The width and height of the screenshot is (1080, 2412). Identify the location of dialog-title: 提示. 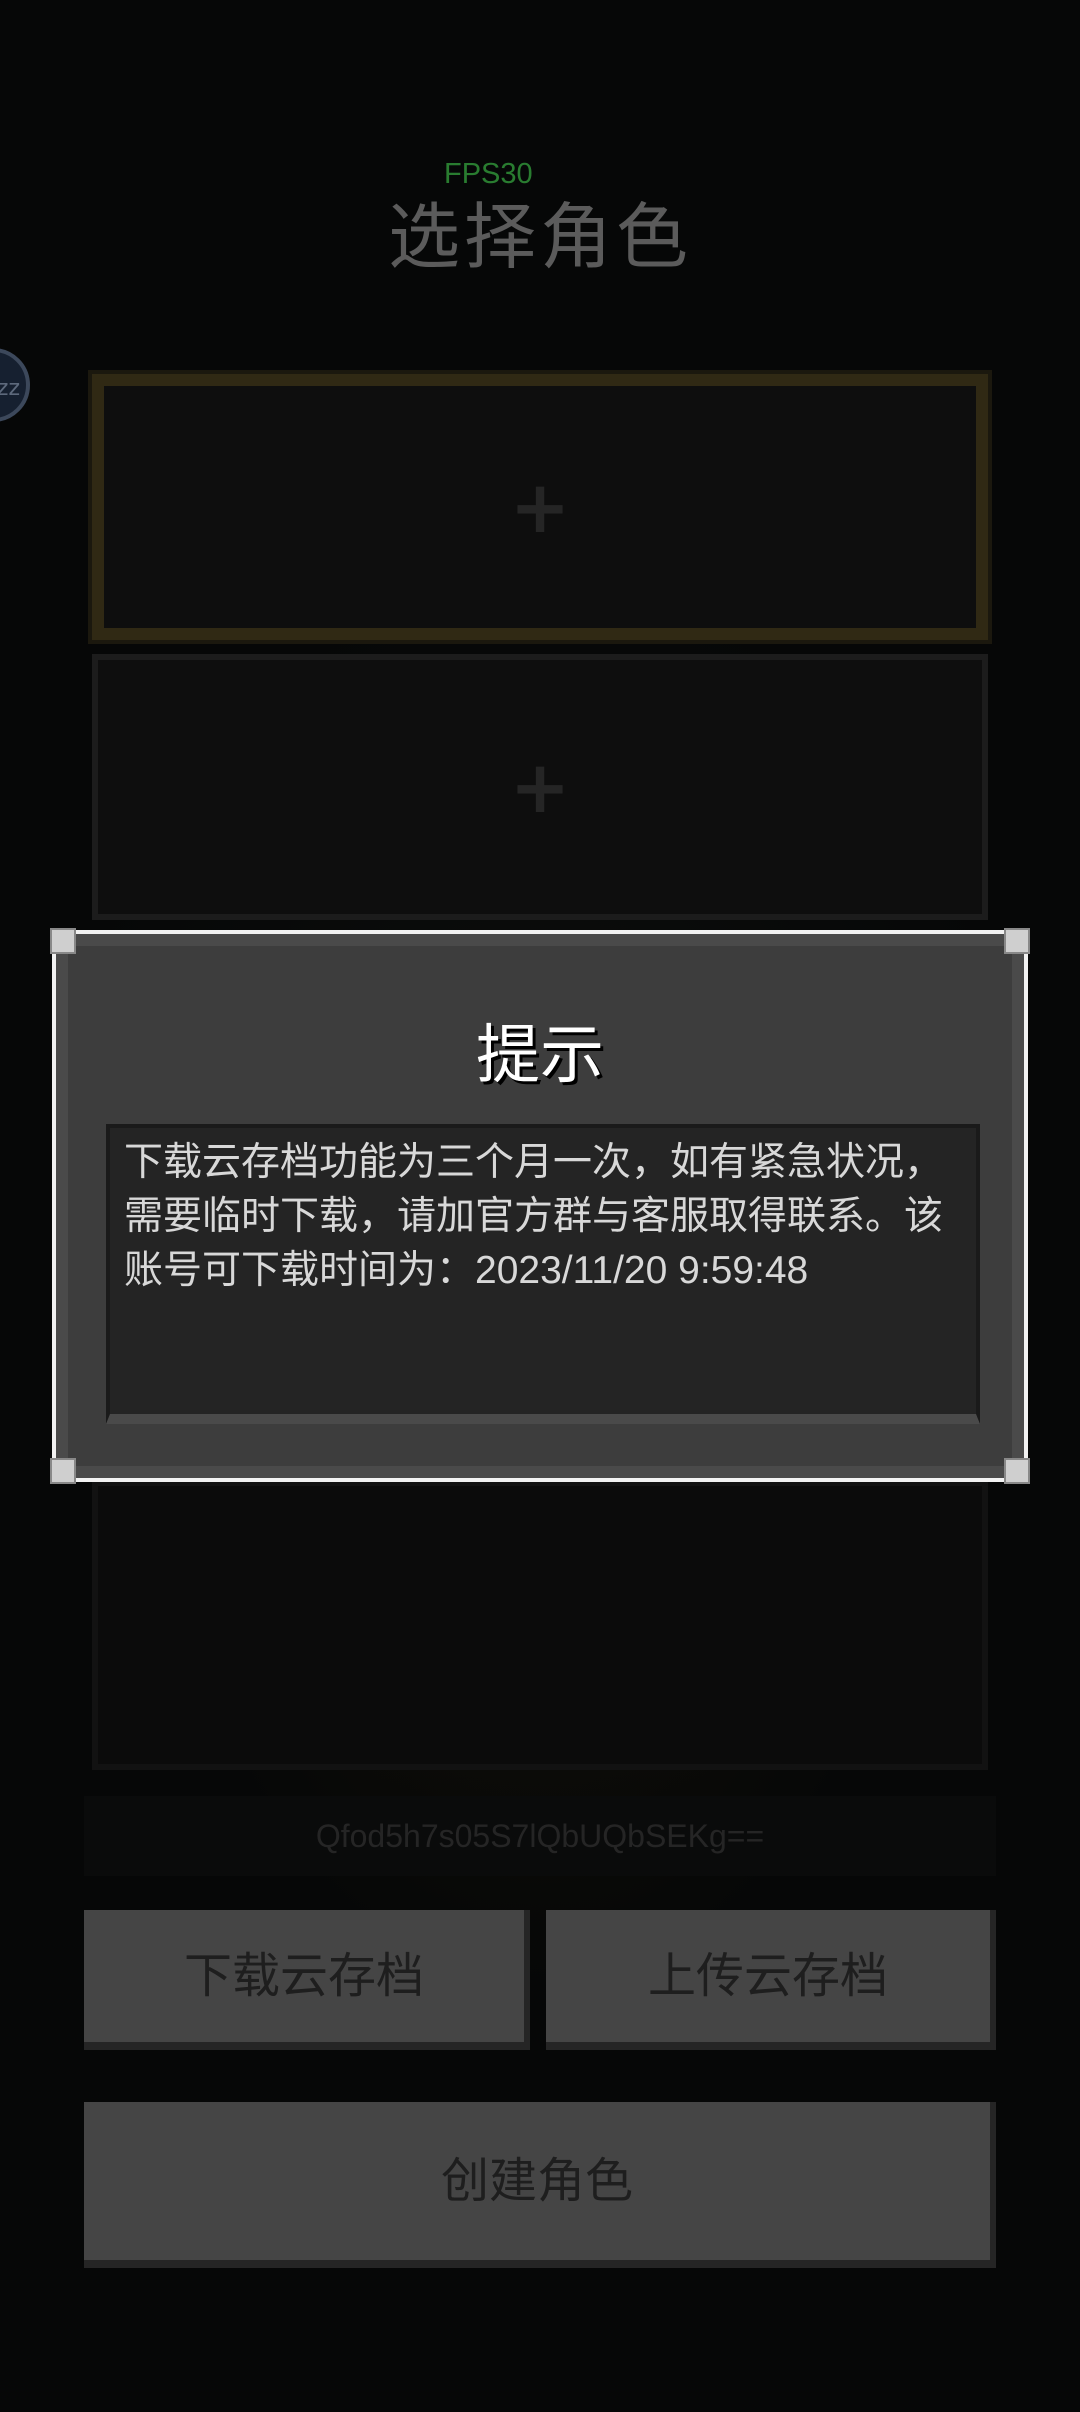
(540, 1056).